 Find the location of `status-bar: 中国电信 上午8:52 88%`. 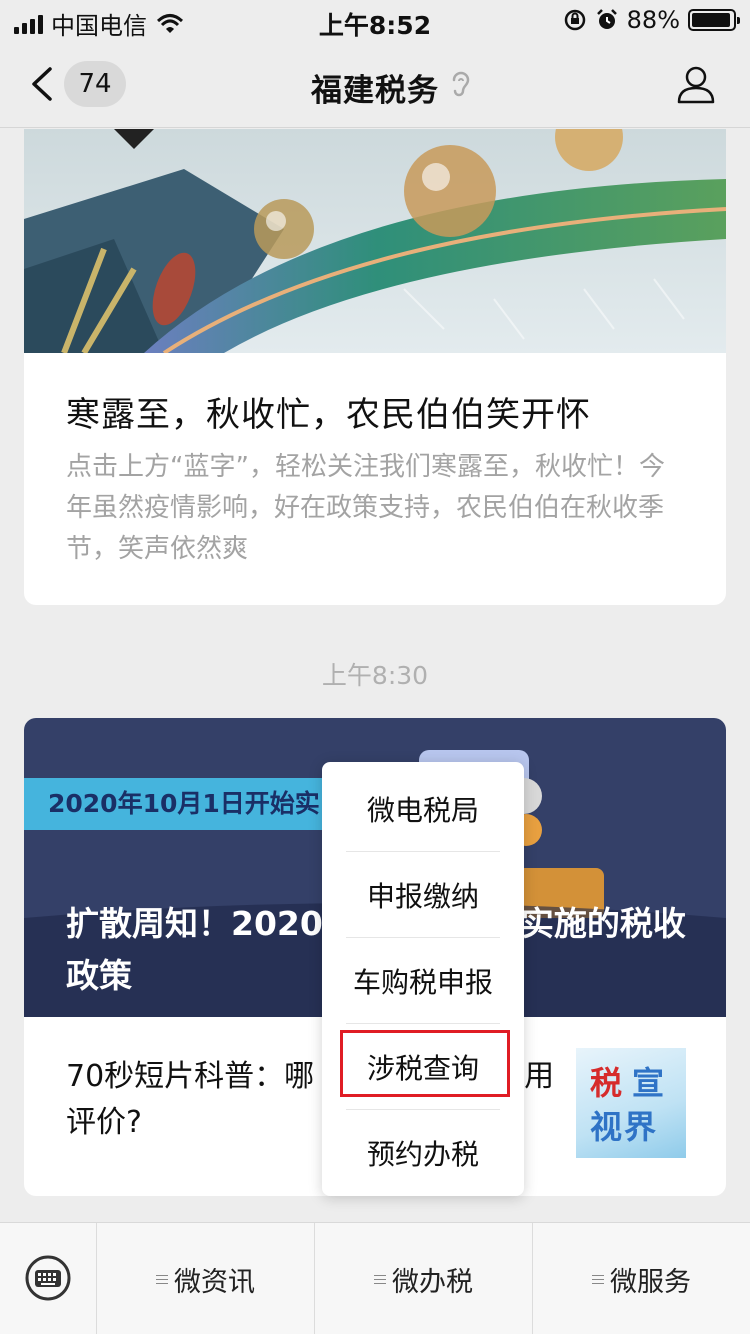

status-bar: 中国电信 上午8:52 88% is located at coordinates (375, 20).